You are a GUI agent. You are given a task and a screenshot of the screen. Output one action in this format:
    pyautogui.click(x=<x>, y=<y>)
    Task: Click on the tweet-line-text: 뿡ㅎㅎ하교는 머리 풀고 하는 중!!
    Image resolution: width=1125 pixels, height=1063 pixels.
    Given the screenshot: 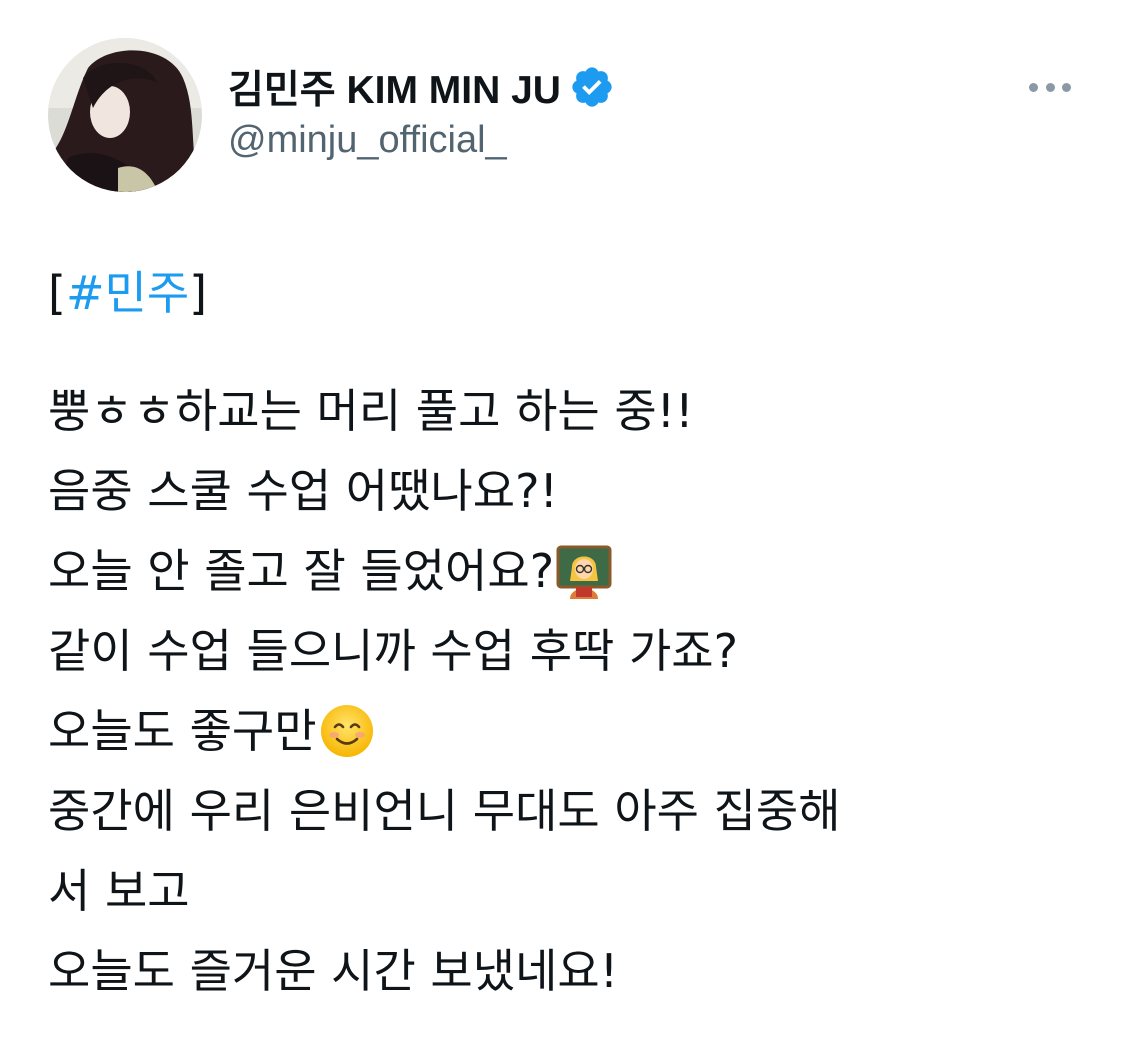 What is the action you would take?
    pyautogui.click(x=371, y=411)
    